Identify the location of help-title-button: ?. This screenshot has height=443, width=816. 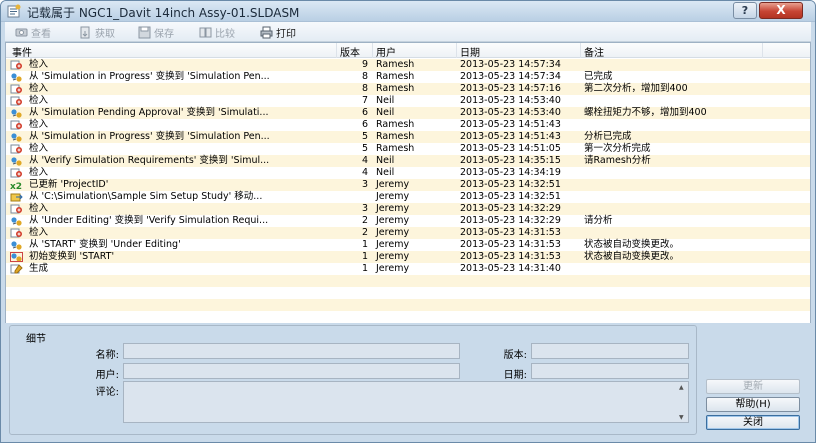
(745, 10).